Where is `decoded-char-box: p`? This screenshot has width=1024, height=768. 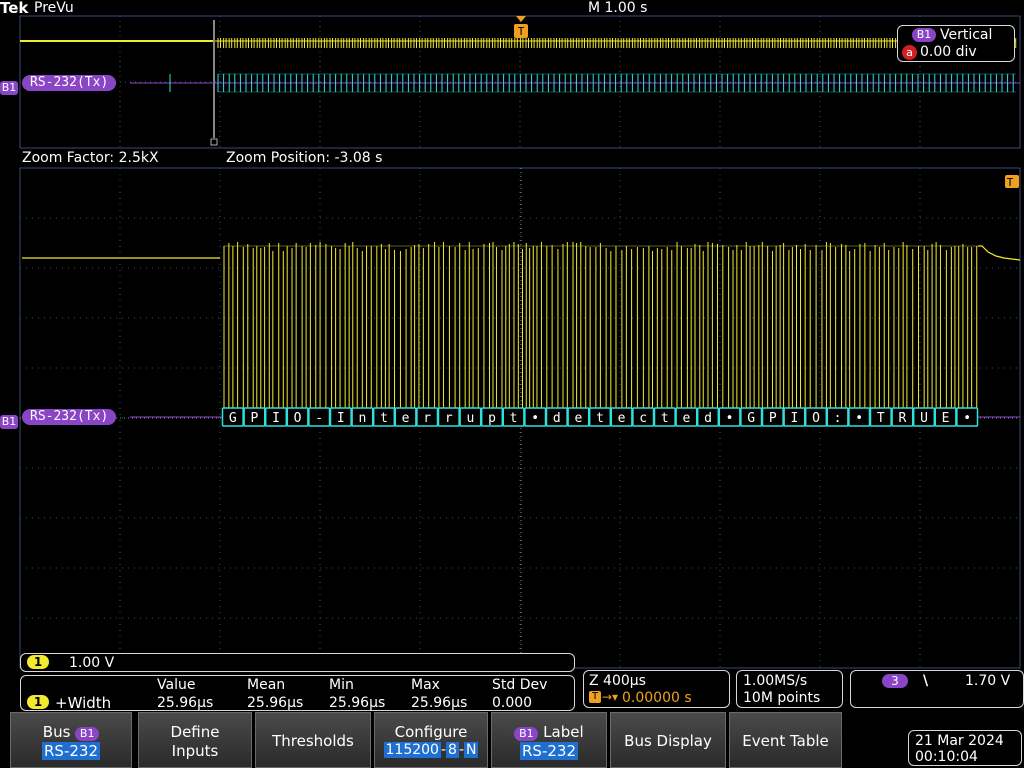 decoded-char-box: p is located at coordinates (492, 417).